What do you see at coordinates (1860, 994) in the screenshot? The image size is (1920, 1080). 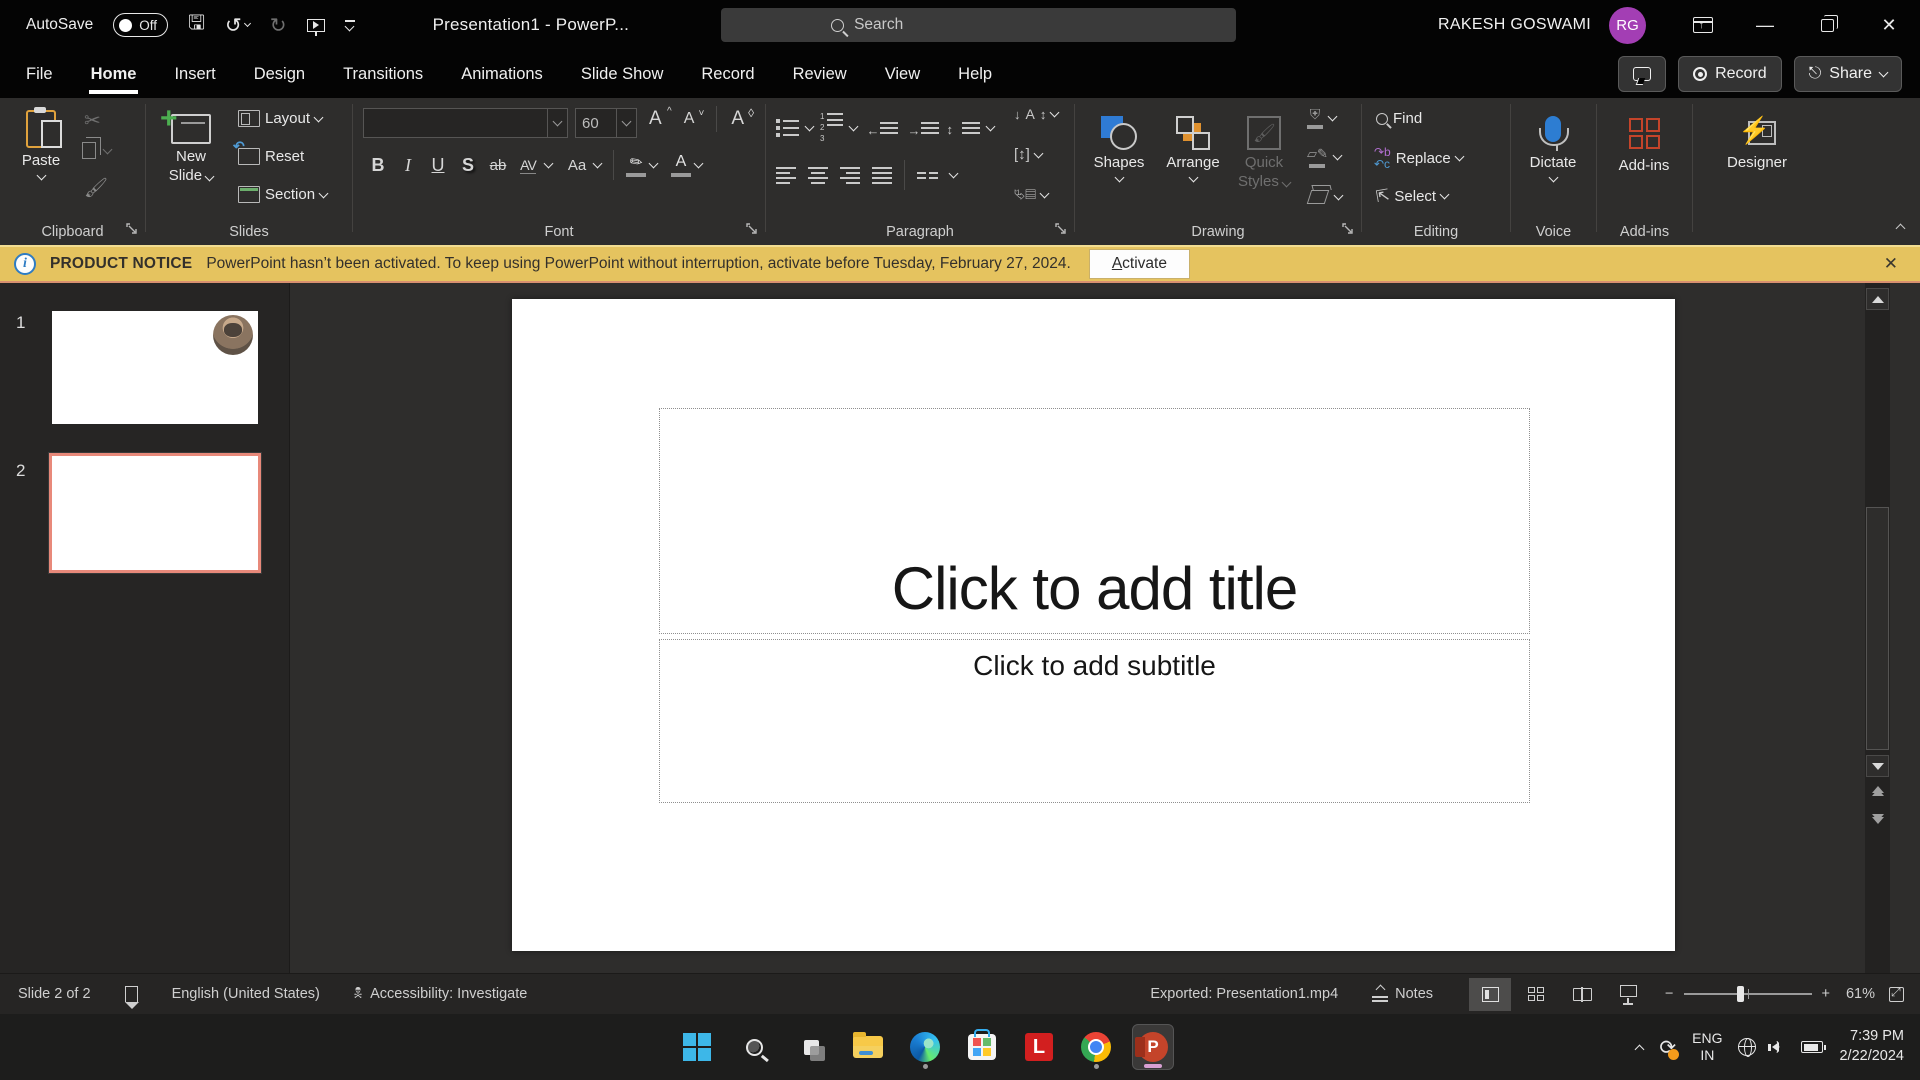 I see `zoom-level: 61%` at bounding box center [1860, 994].